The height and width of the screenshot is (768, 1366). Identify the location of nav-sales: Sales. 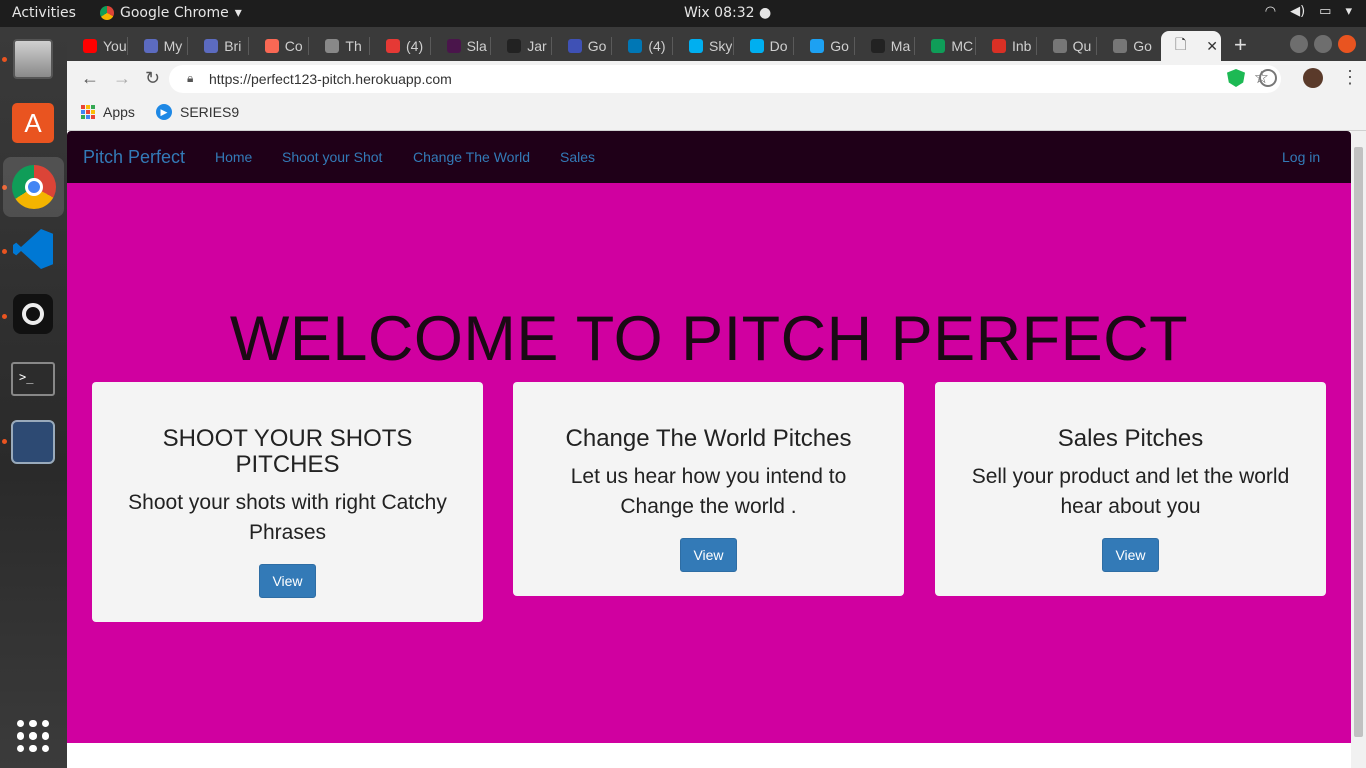
(577, 157).